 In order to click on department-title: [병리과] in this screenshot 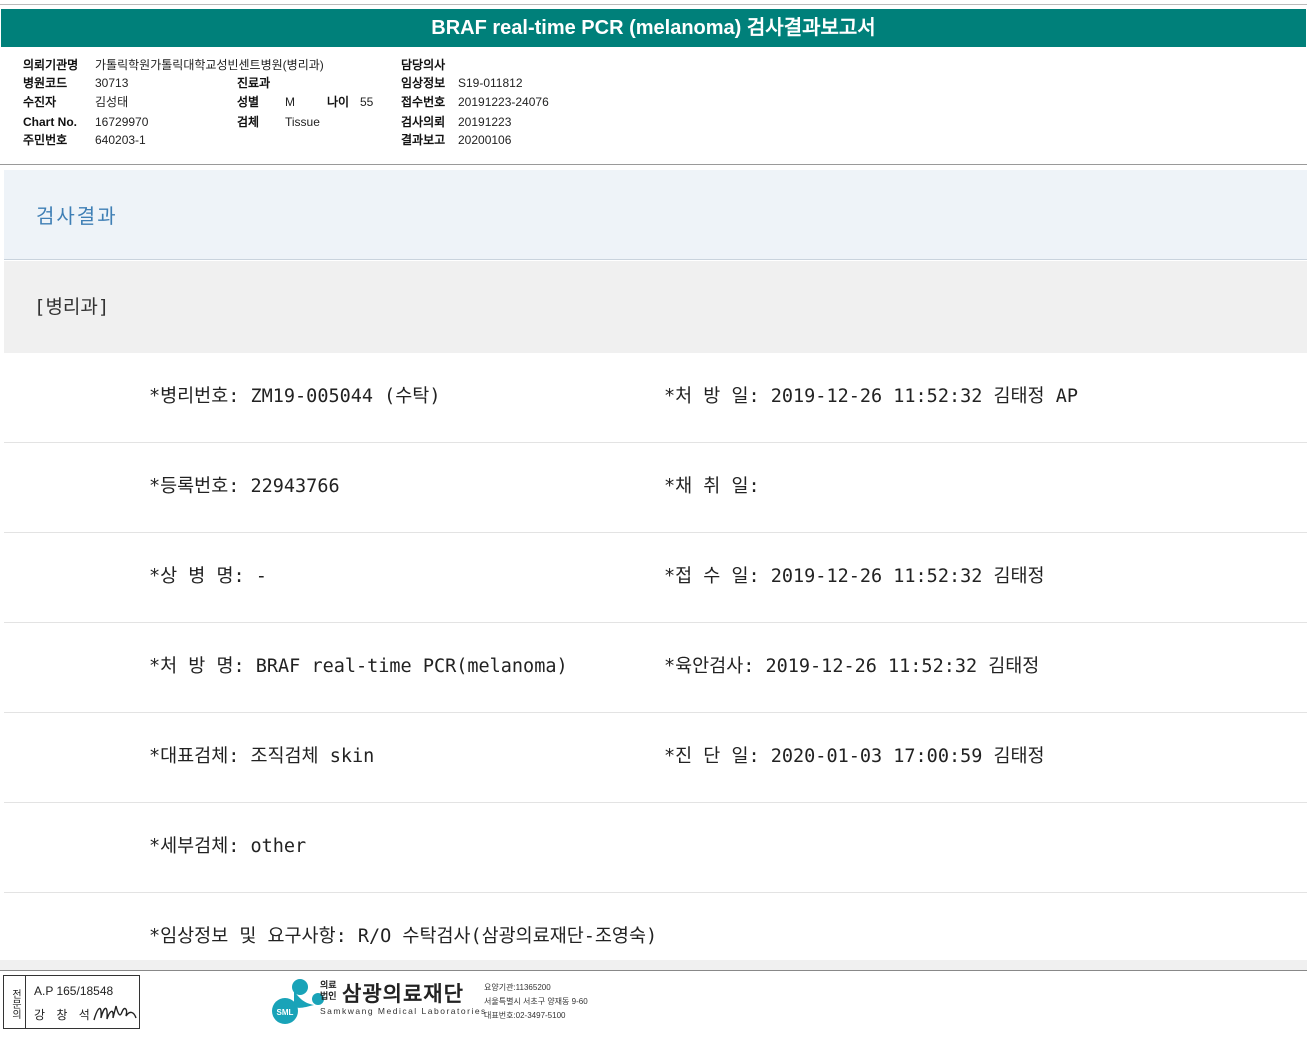, I will do `click(72, 307)`.